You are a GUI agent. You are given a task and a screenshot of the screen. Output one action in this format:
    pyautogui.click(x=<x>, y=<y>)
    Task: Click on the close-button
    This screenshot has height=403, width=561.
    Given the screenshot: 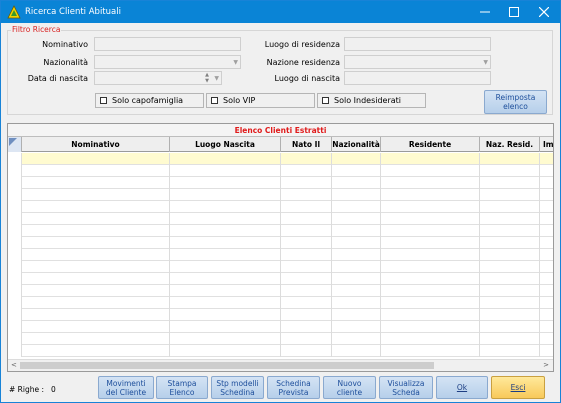 What is the action you would take?
    pyautogui.click(x=544, y=12)
    